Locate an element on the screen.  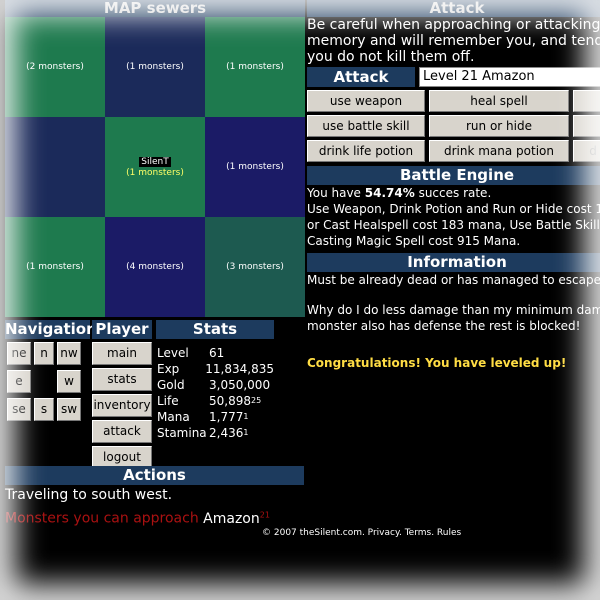
drink-mana-potion-button: drink mana potion is located at coordinates (499, 151).